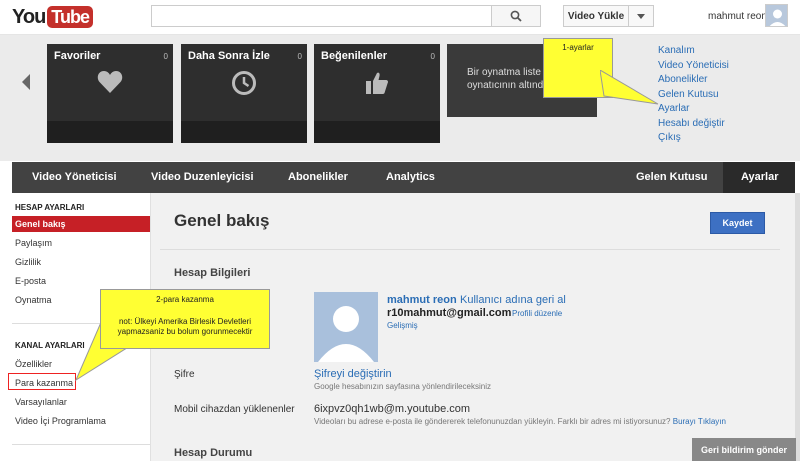 This screenshot has height=461, width=800. Describe the element at coordinates (77, 56) in the screenshot. I see `card-title: Favoriler` at that location.